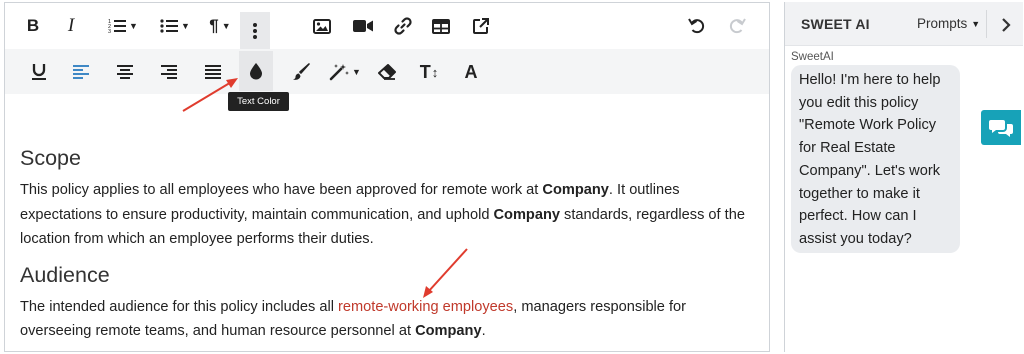  I want to click on ordered-list-button: 1 2 3 ▼, so click(123, 26).